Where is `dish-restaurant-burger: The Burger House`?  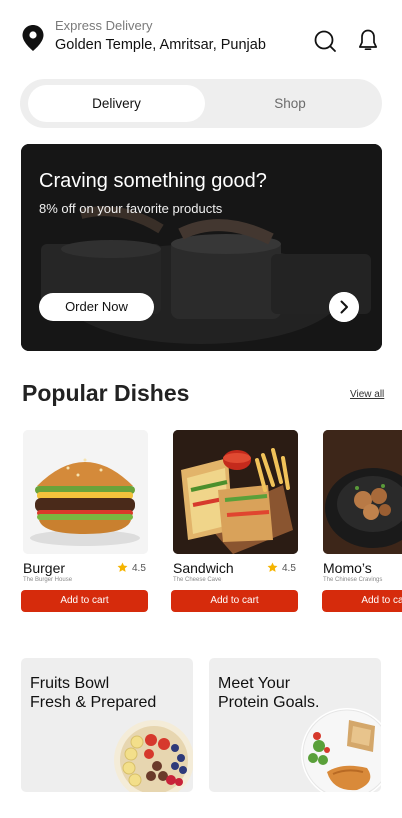 dish-restaurant-burger: The Burger House is located at coordinates (48, 580).